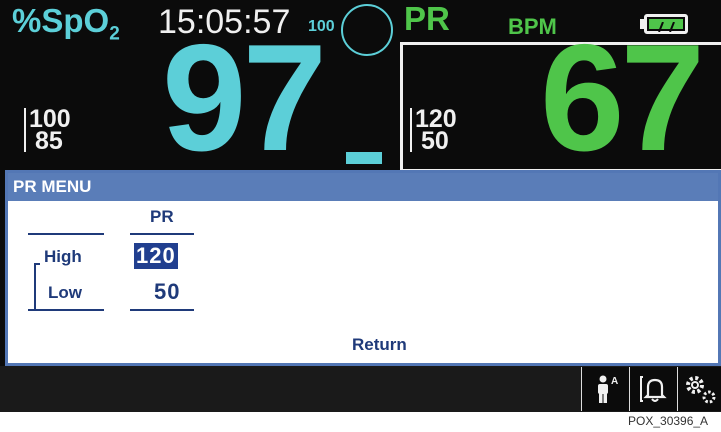  What do you see at coordinates (156, 256) in the screenshot?
I see `high-limit-value: 120` at bounding box center [156, 256].